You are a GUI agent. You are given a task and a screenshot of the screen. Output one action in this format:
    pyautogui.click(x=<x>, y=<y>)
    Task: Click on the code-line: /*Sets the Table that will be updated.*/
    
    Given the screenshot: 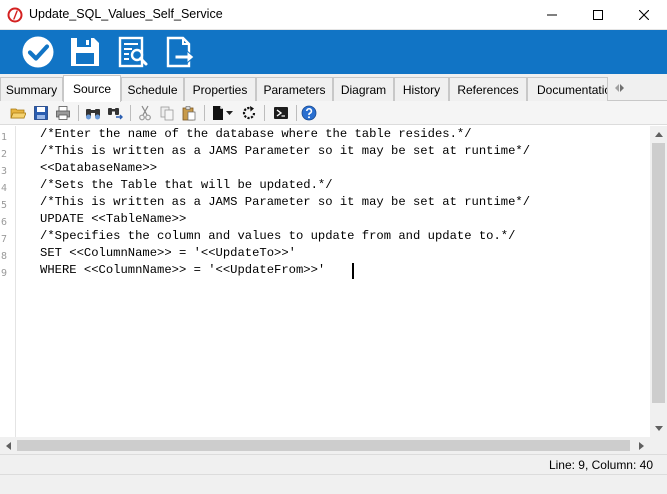 What is the action you would take?
    pyautogui.click(x=186, y=185)
    